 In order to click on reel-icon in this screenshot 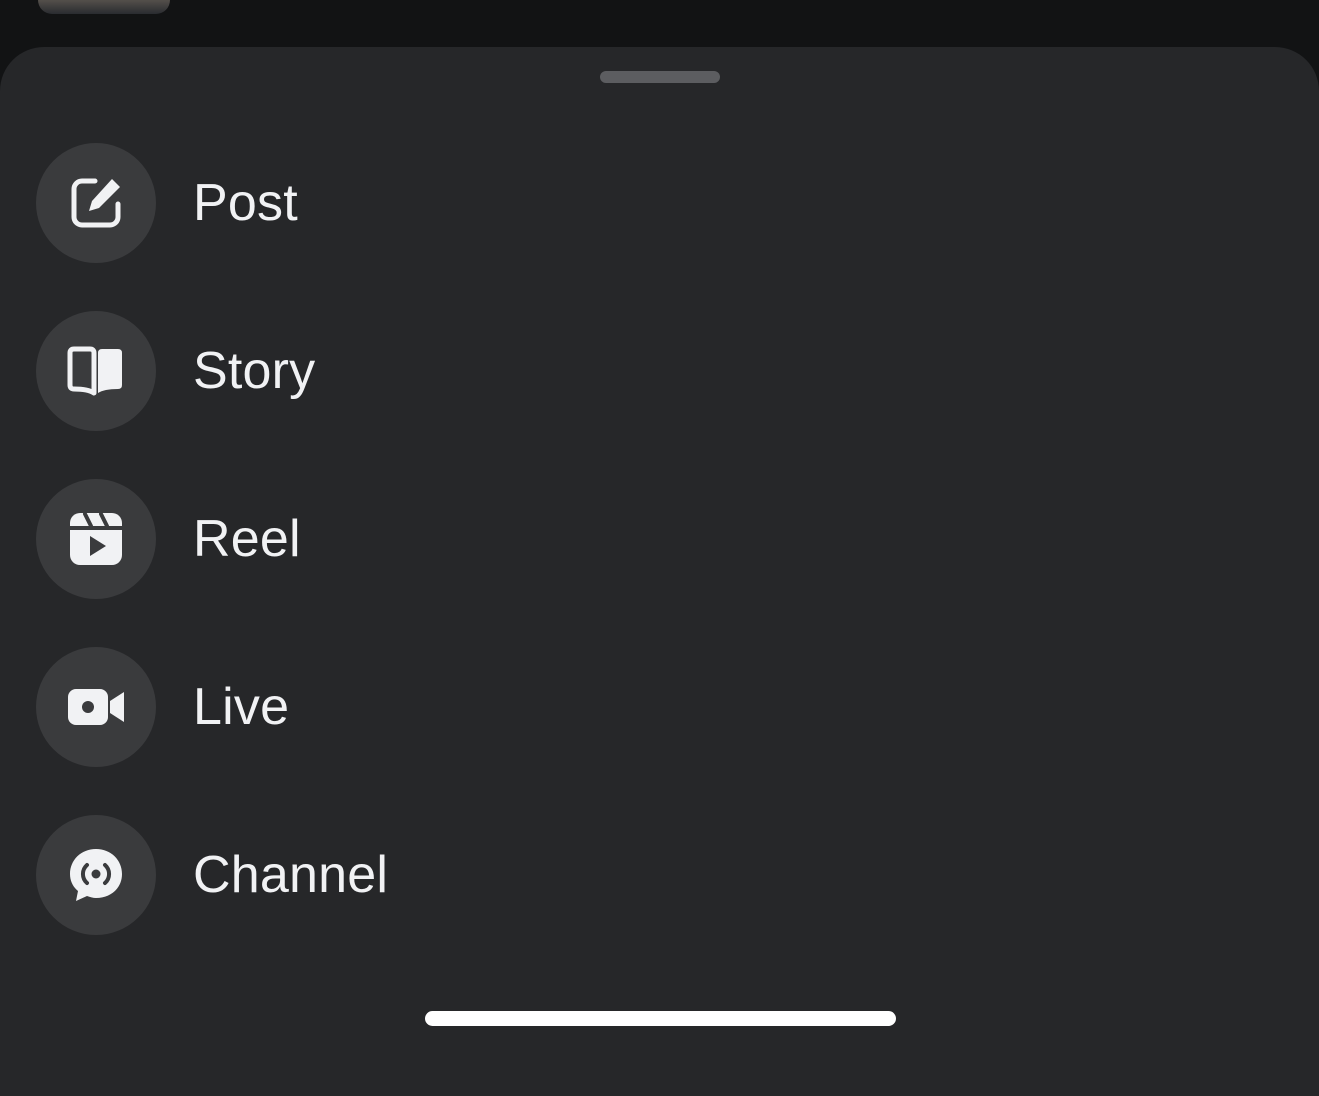, I will do `click(96, 539)`.